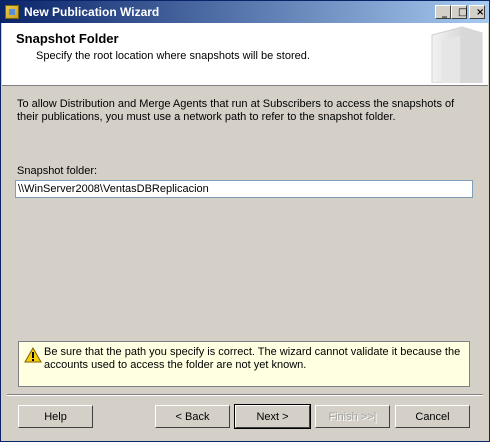  Describe the element at coordinates (457, 54) in the screenshot. I see `wizard-graphic-icon` at that location.